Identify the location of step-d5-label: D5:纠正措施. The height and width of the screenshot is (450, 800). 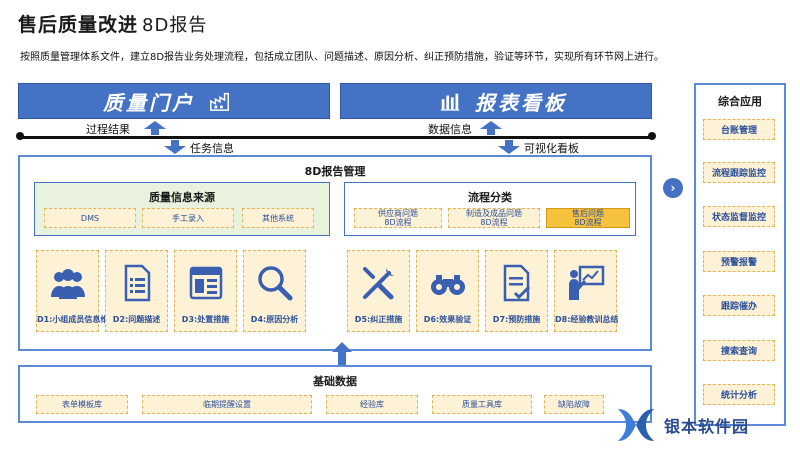
(378, 319).